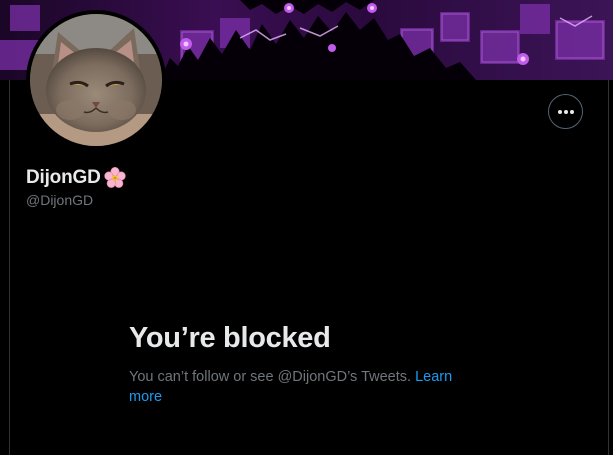 The width and height of the screenshot is (613, 455). I want to click on column-border-right, so click(608, 267).